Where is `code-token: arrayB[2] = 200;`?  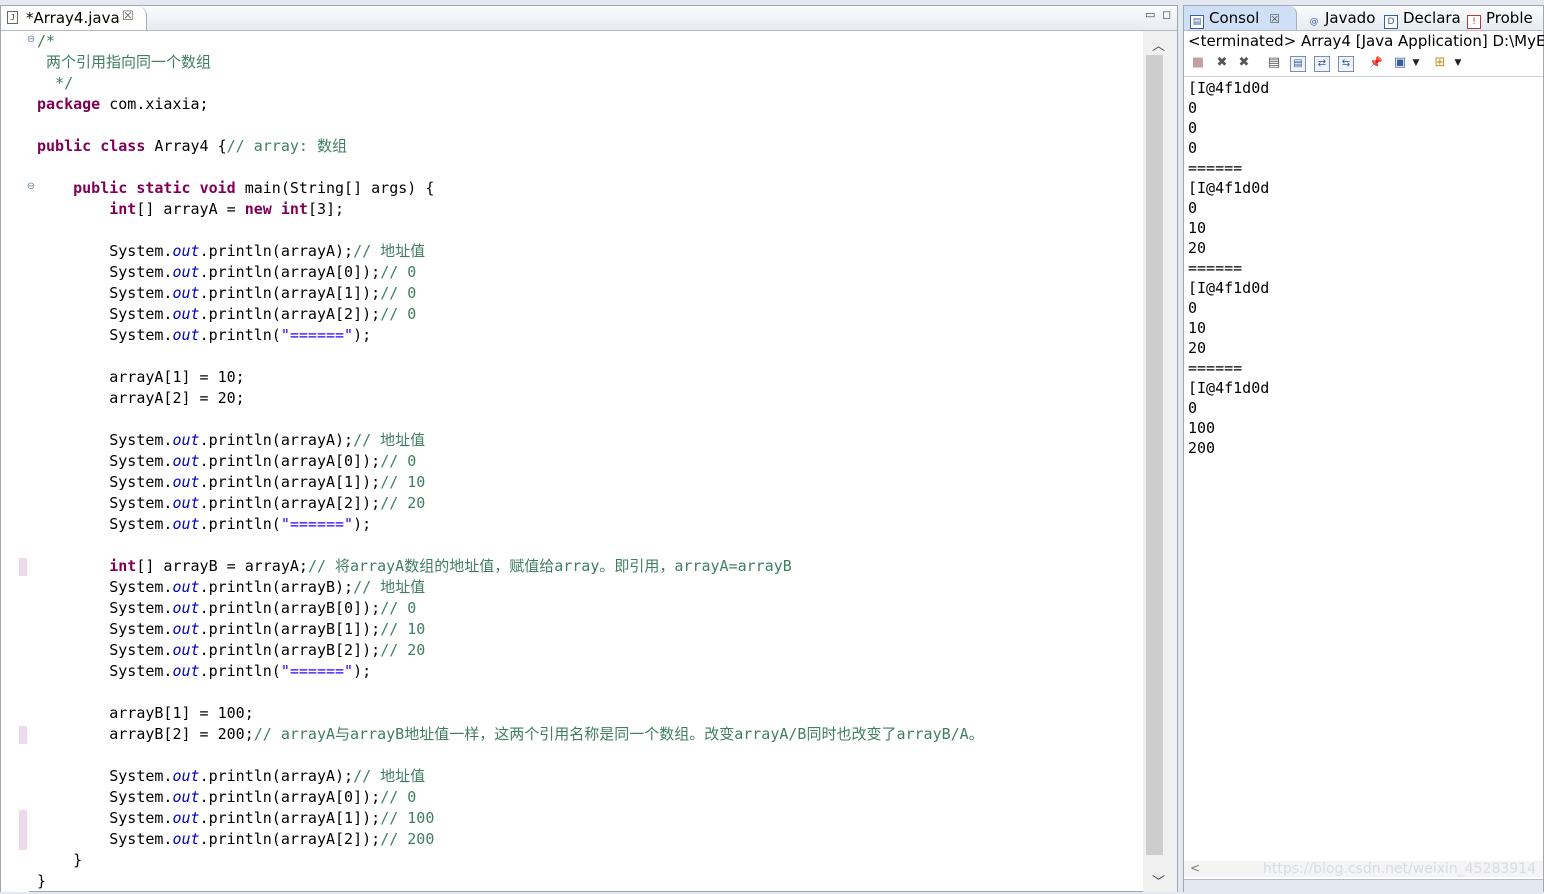
code-token: arrayB[2] = 200; is located at coordinates (145, 734).